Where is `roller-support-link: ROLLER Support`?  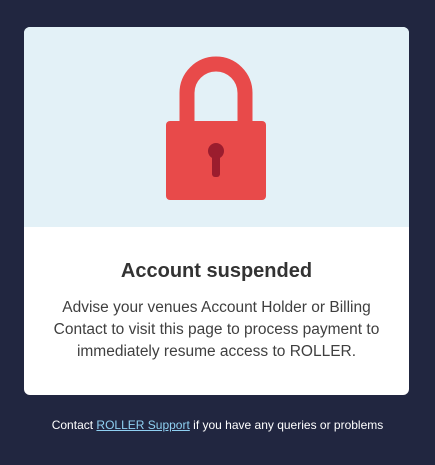 roller-support-link: ROLLER Support is located at coordinates (142, 425).